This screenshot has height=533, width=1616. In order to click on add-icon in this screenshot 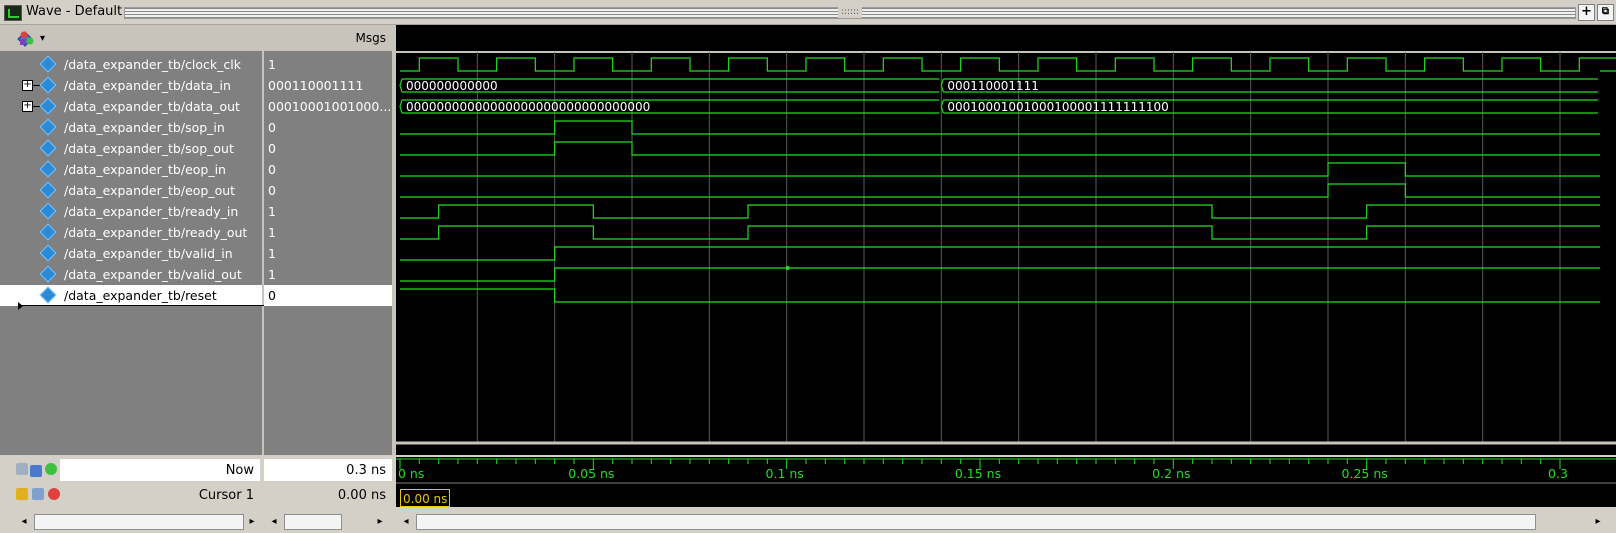, I will do `click(51, 469)`.